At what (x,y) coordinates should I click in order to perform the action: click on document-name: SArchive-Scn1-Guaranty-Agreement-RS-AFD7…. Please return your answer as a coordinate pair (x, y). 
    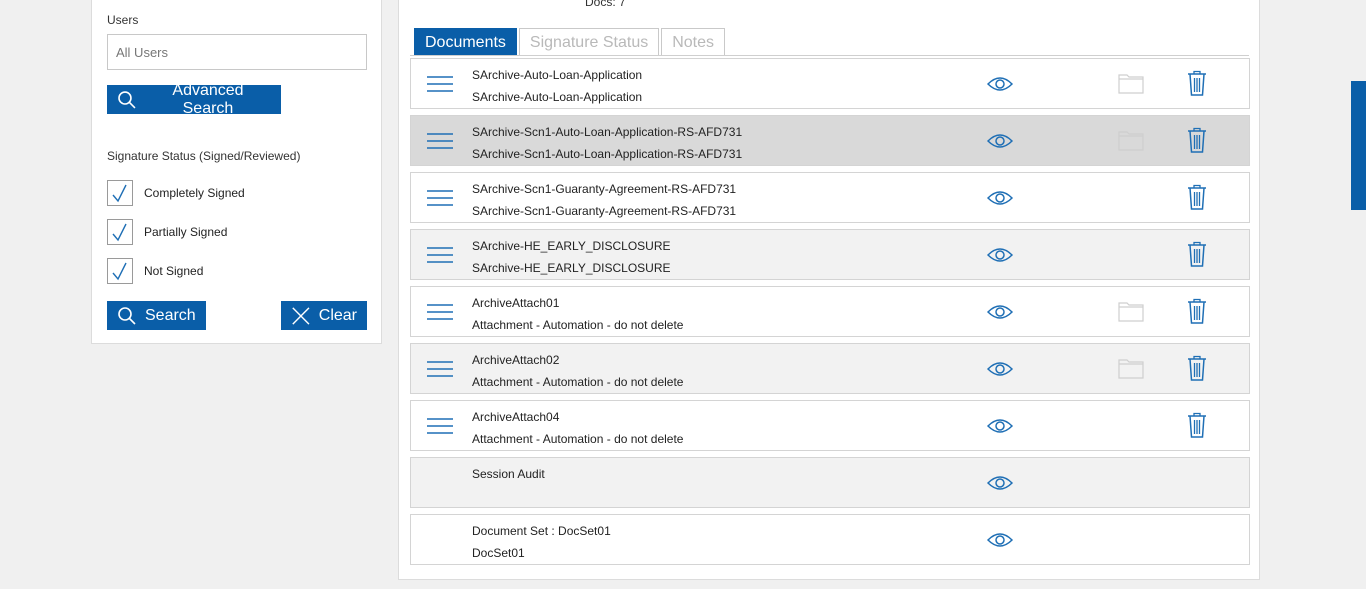
    Looking at the image, I should click on (604, 189).